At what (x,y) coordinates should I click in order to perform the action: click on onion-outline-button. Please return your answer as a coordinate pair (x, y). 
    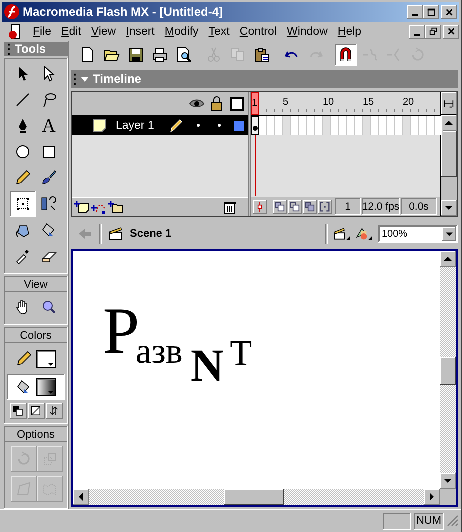
    Looking at the image, I should click on (295, 207).